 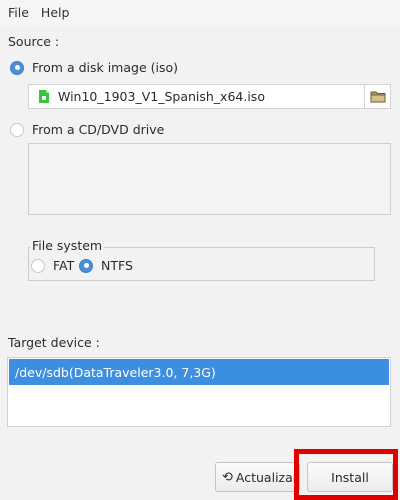 I want to click on refresh-icon: ⟲, so click(x=227, y=477).